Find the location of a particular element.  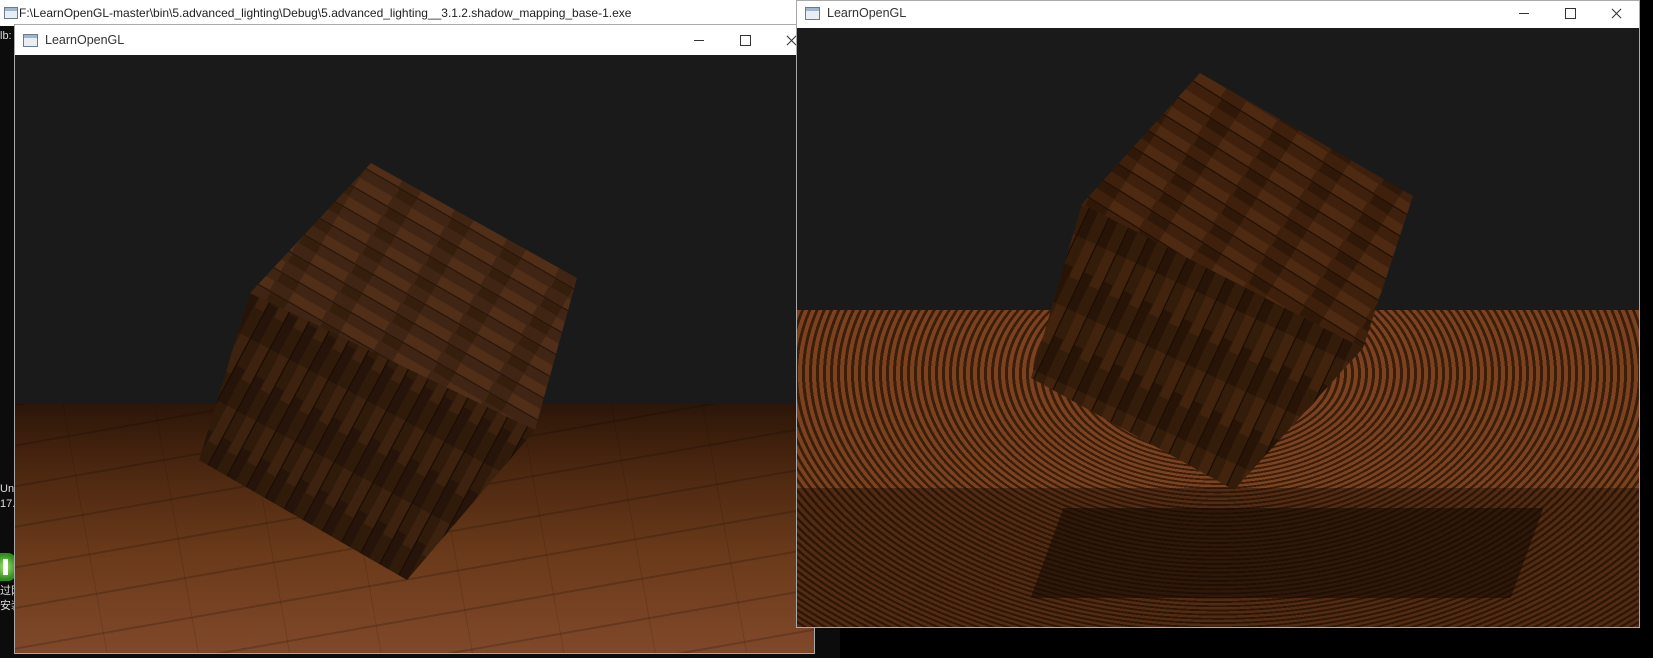

console-app-icon is located at coordinates (11, 13).